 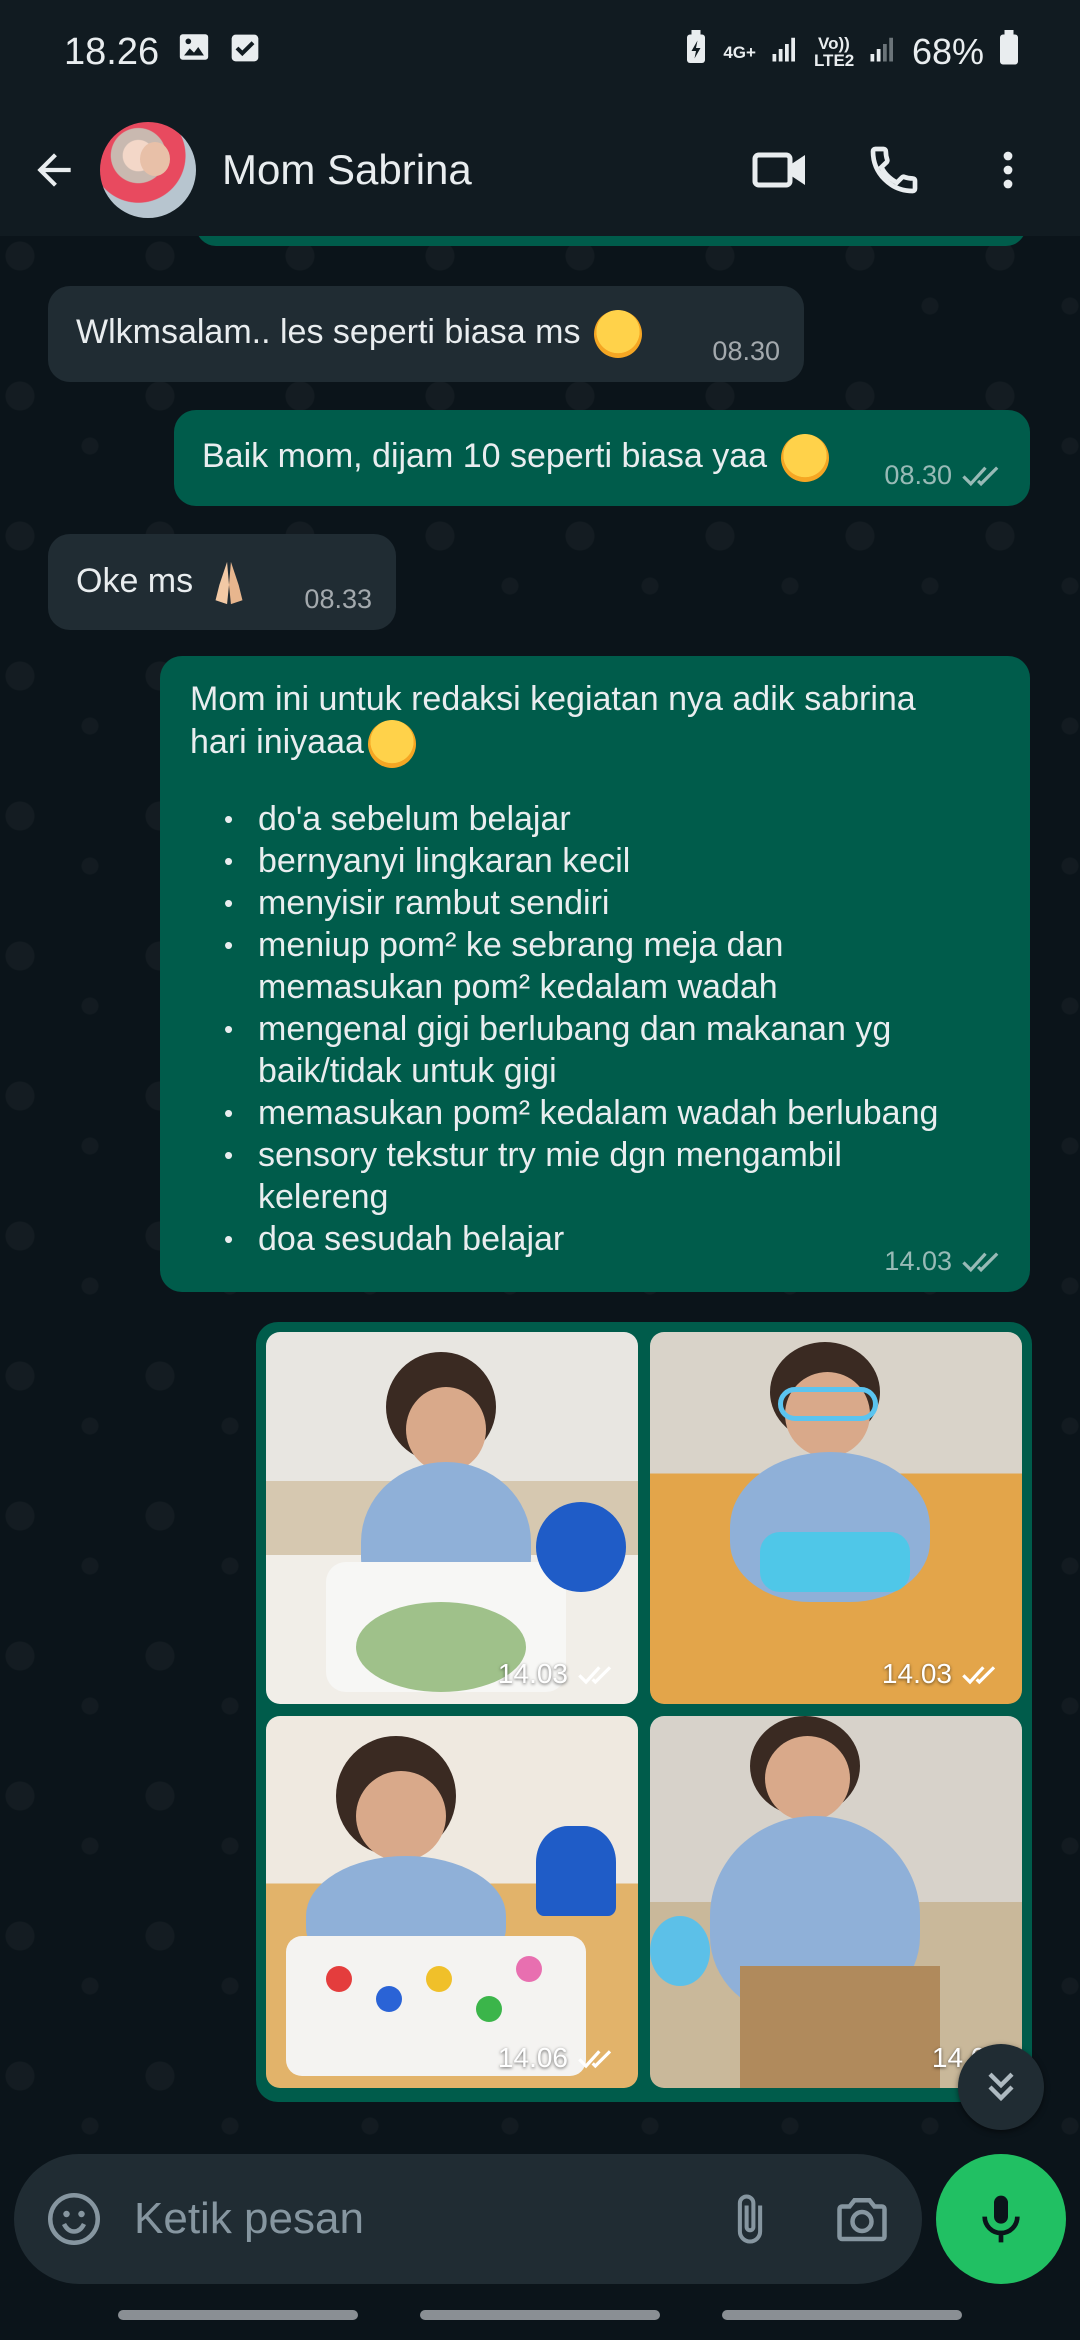 What do you see at coordinates (338, 599) in the screenshot?
I see `message-time: 08.33` at bounding box center [338, 599].